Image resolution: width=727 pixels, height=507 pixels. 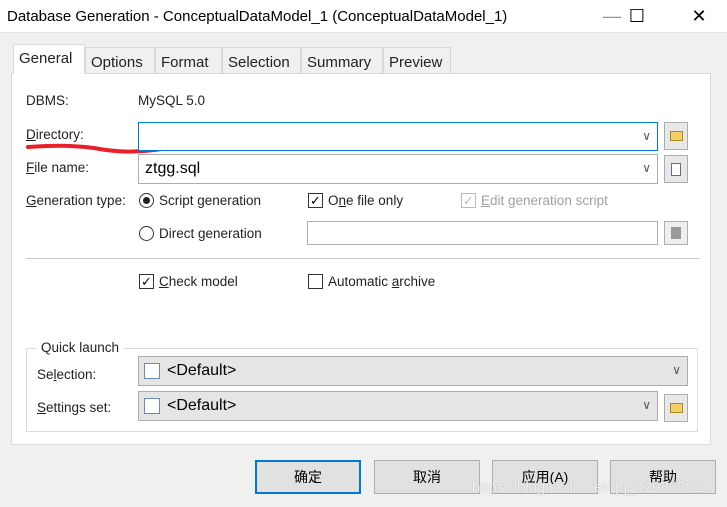 I want to click on direct-generation-button, so click(x=676, y=233).